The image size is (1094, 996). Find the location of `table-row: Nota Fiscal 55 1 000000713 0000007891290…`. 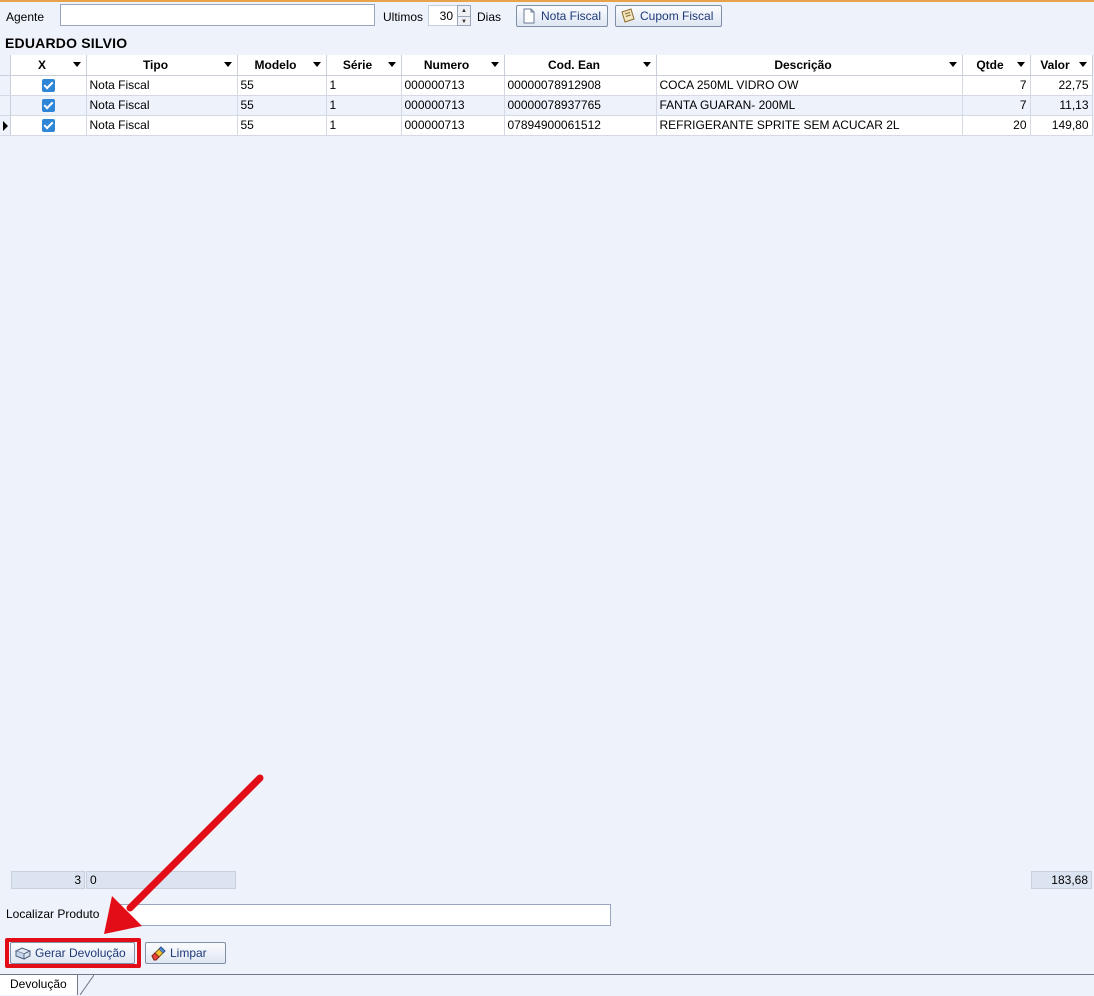

table-row: Nota Fiscal 55 1 000000713 0000007891290… is located at coordinates (546, 85).